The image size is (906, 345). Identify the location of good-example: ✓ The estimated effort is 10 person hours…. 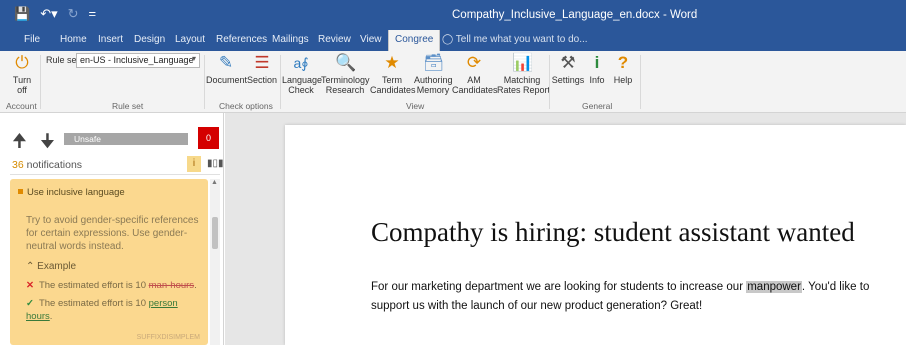
(102, 310).